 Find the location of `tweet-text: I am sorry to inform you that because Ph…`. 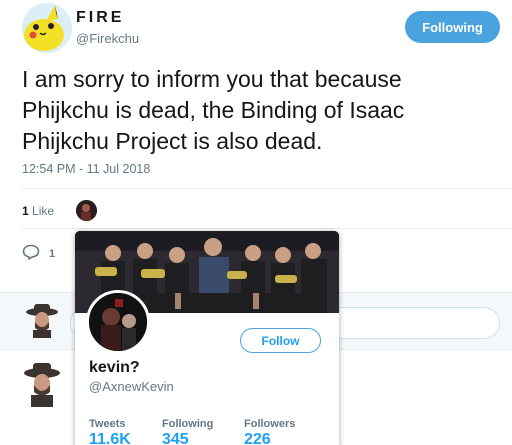

tweet-text: I am sorry to inform you that because Ph… is located at coordinates (213, 110).